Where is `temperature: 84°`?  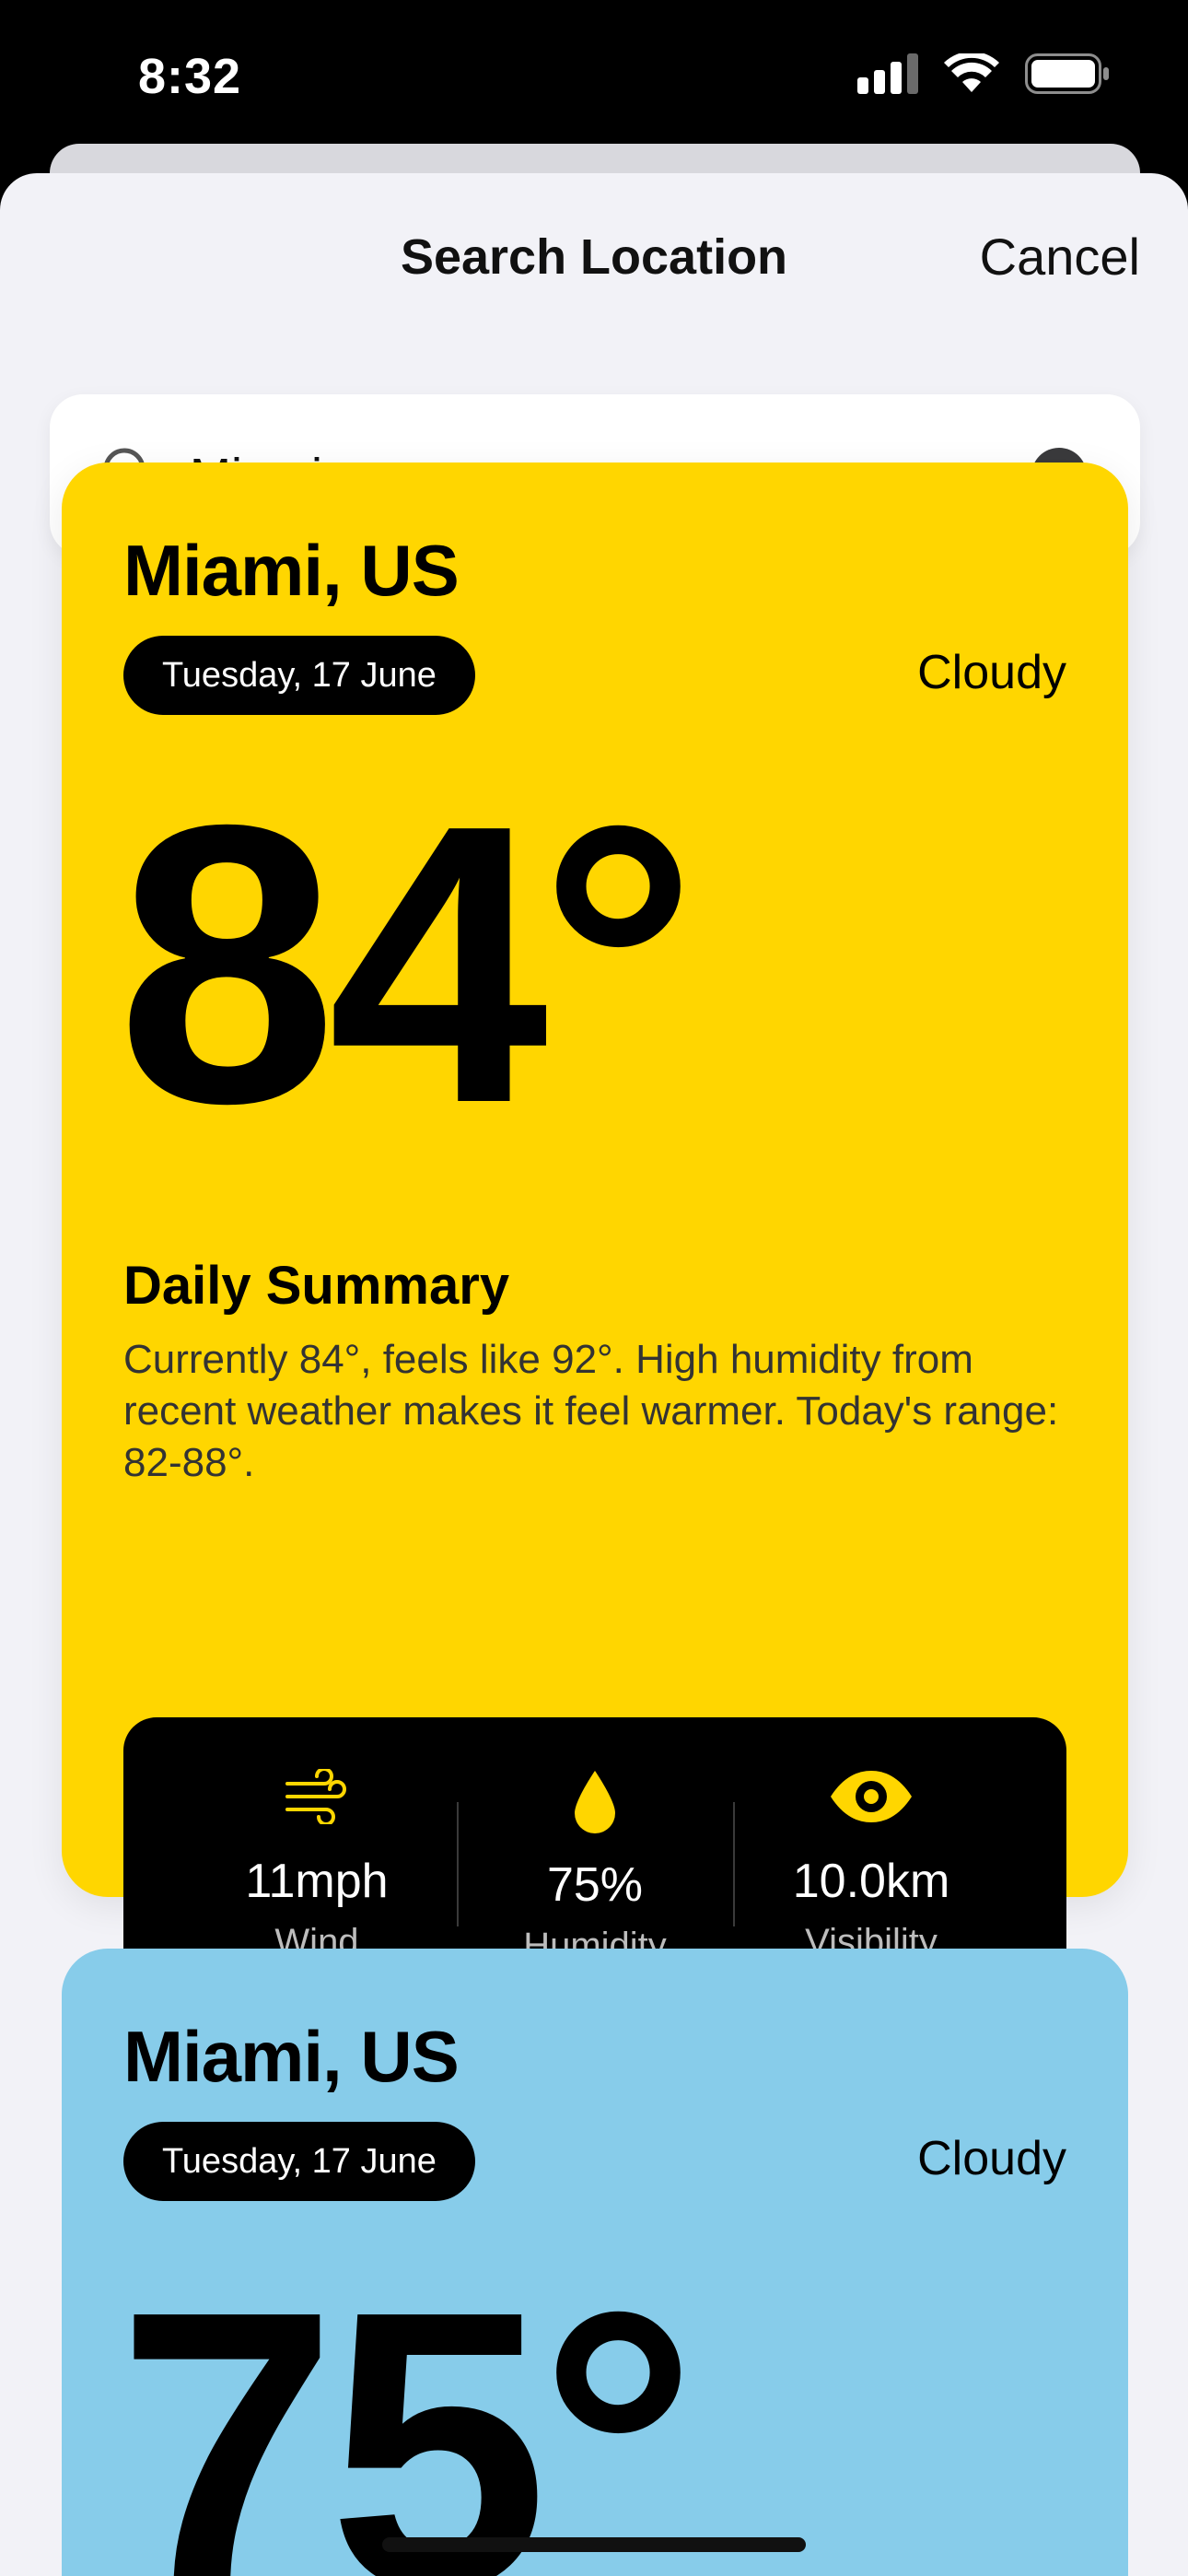 temperature: 84° is located at coordinates (407, 965).